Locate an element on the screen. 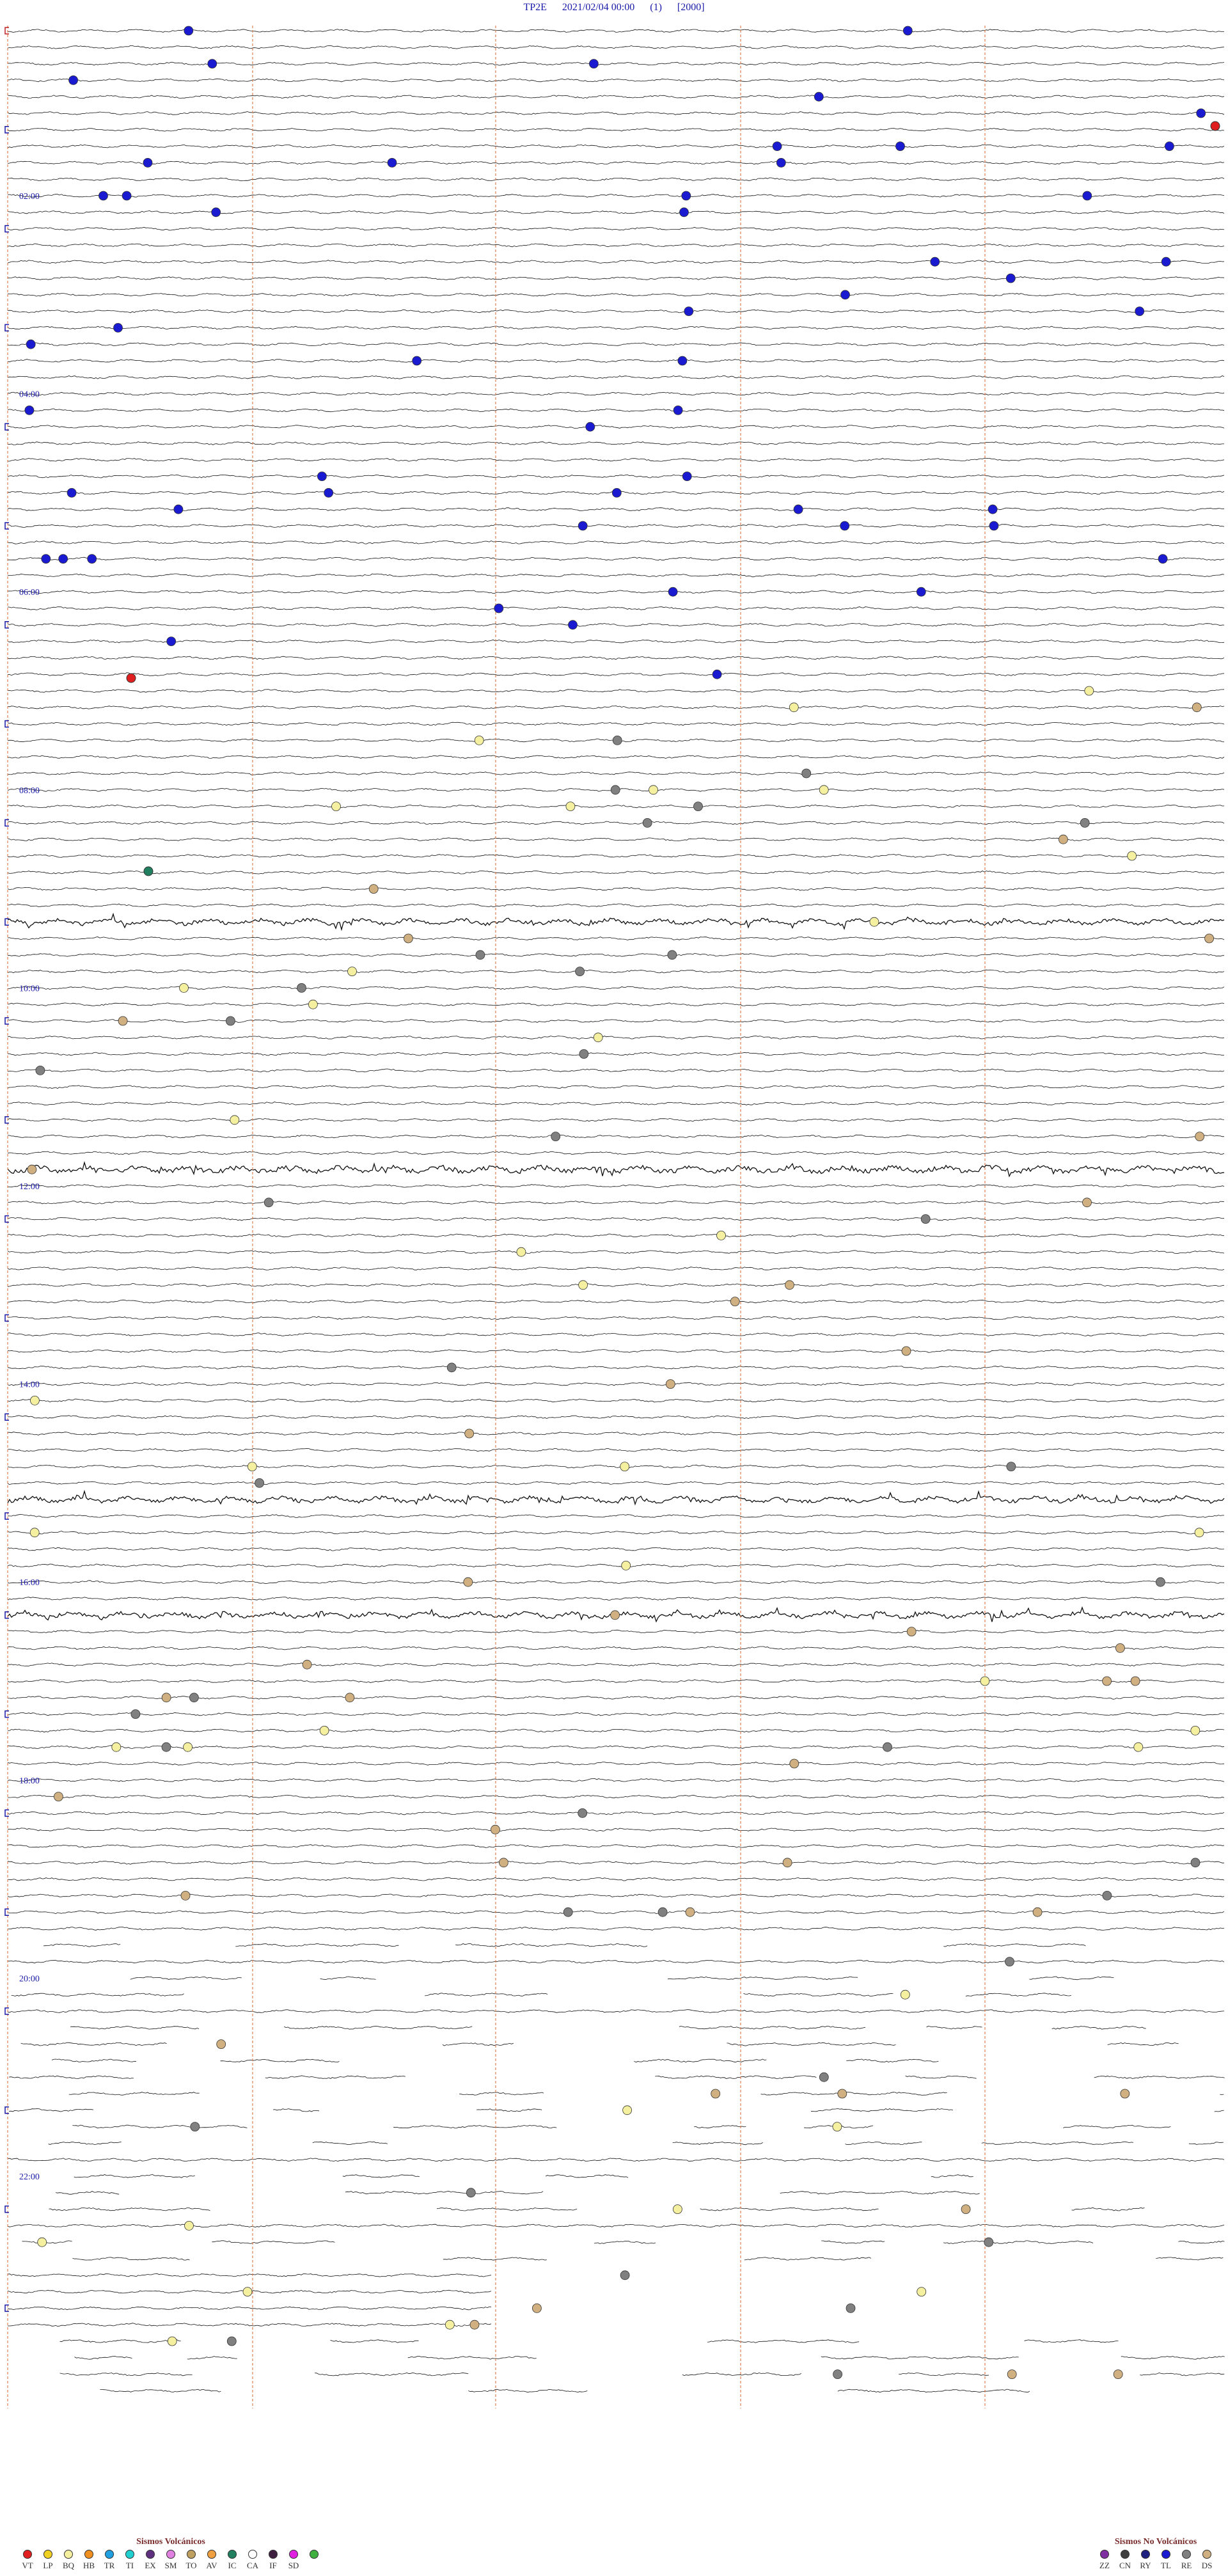 Image resolution: width=1228 pixels, height=2576 pixels. legend-volcanic-items: VT LP BQ HB TR TI EX SM TO AV IC CA IF SD is located at coordinates (170, 2560).